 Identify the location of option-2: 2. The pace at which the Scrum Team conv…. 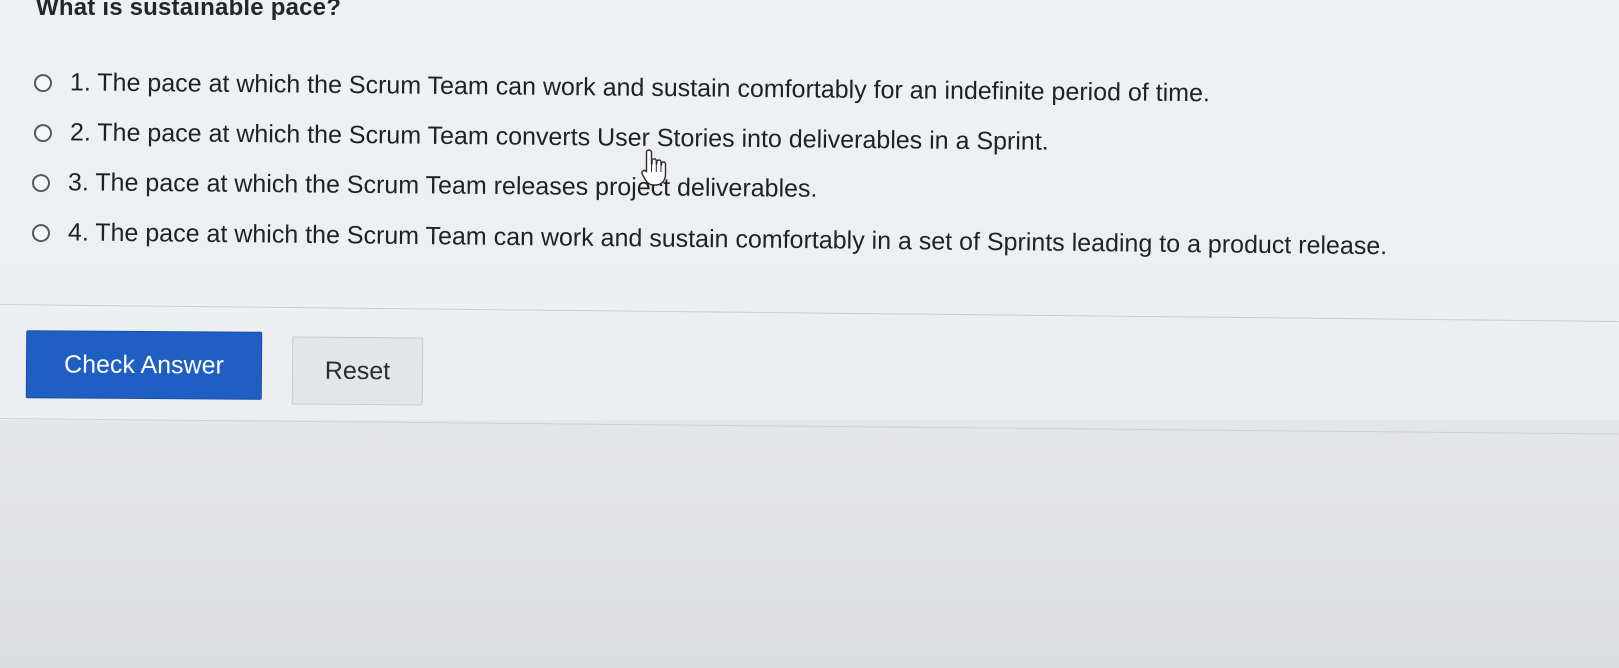
(541, 137).